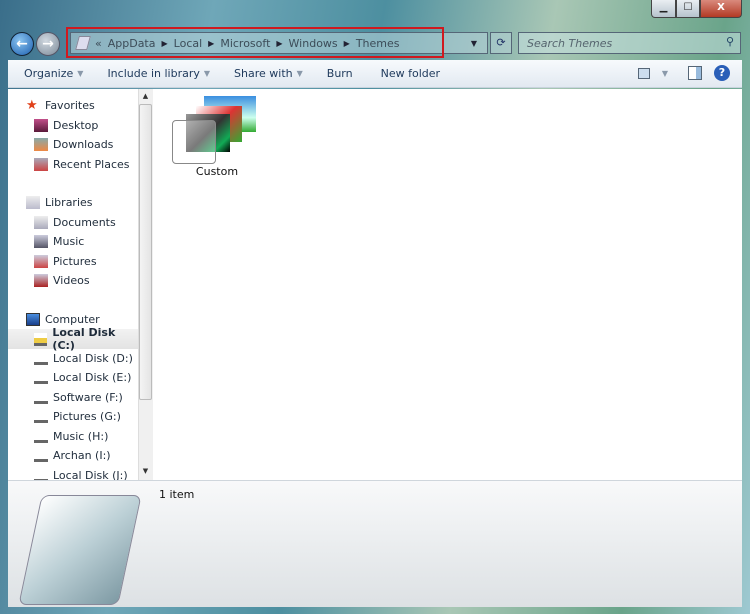  What do you see at coordinates (730, 41) in the screenshot?
I see `search-icon: ⚲` at bounding box center [730, 41].